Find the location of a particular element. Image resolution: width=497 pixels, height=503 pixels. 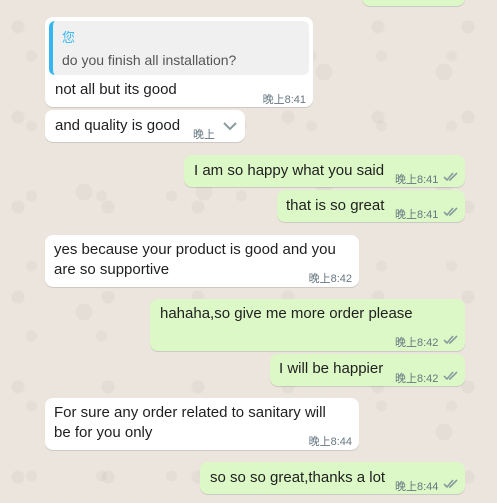

quote-text: do you finish all installation? is located at coordinates (149, 60).